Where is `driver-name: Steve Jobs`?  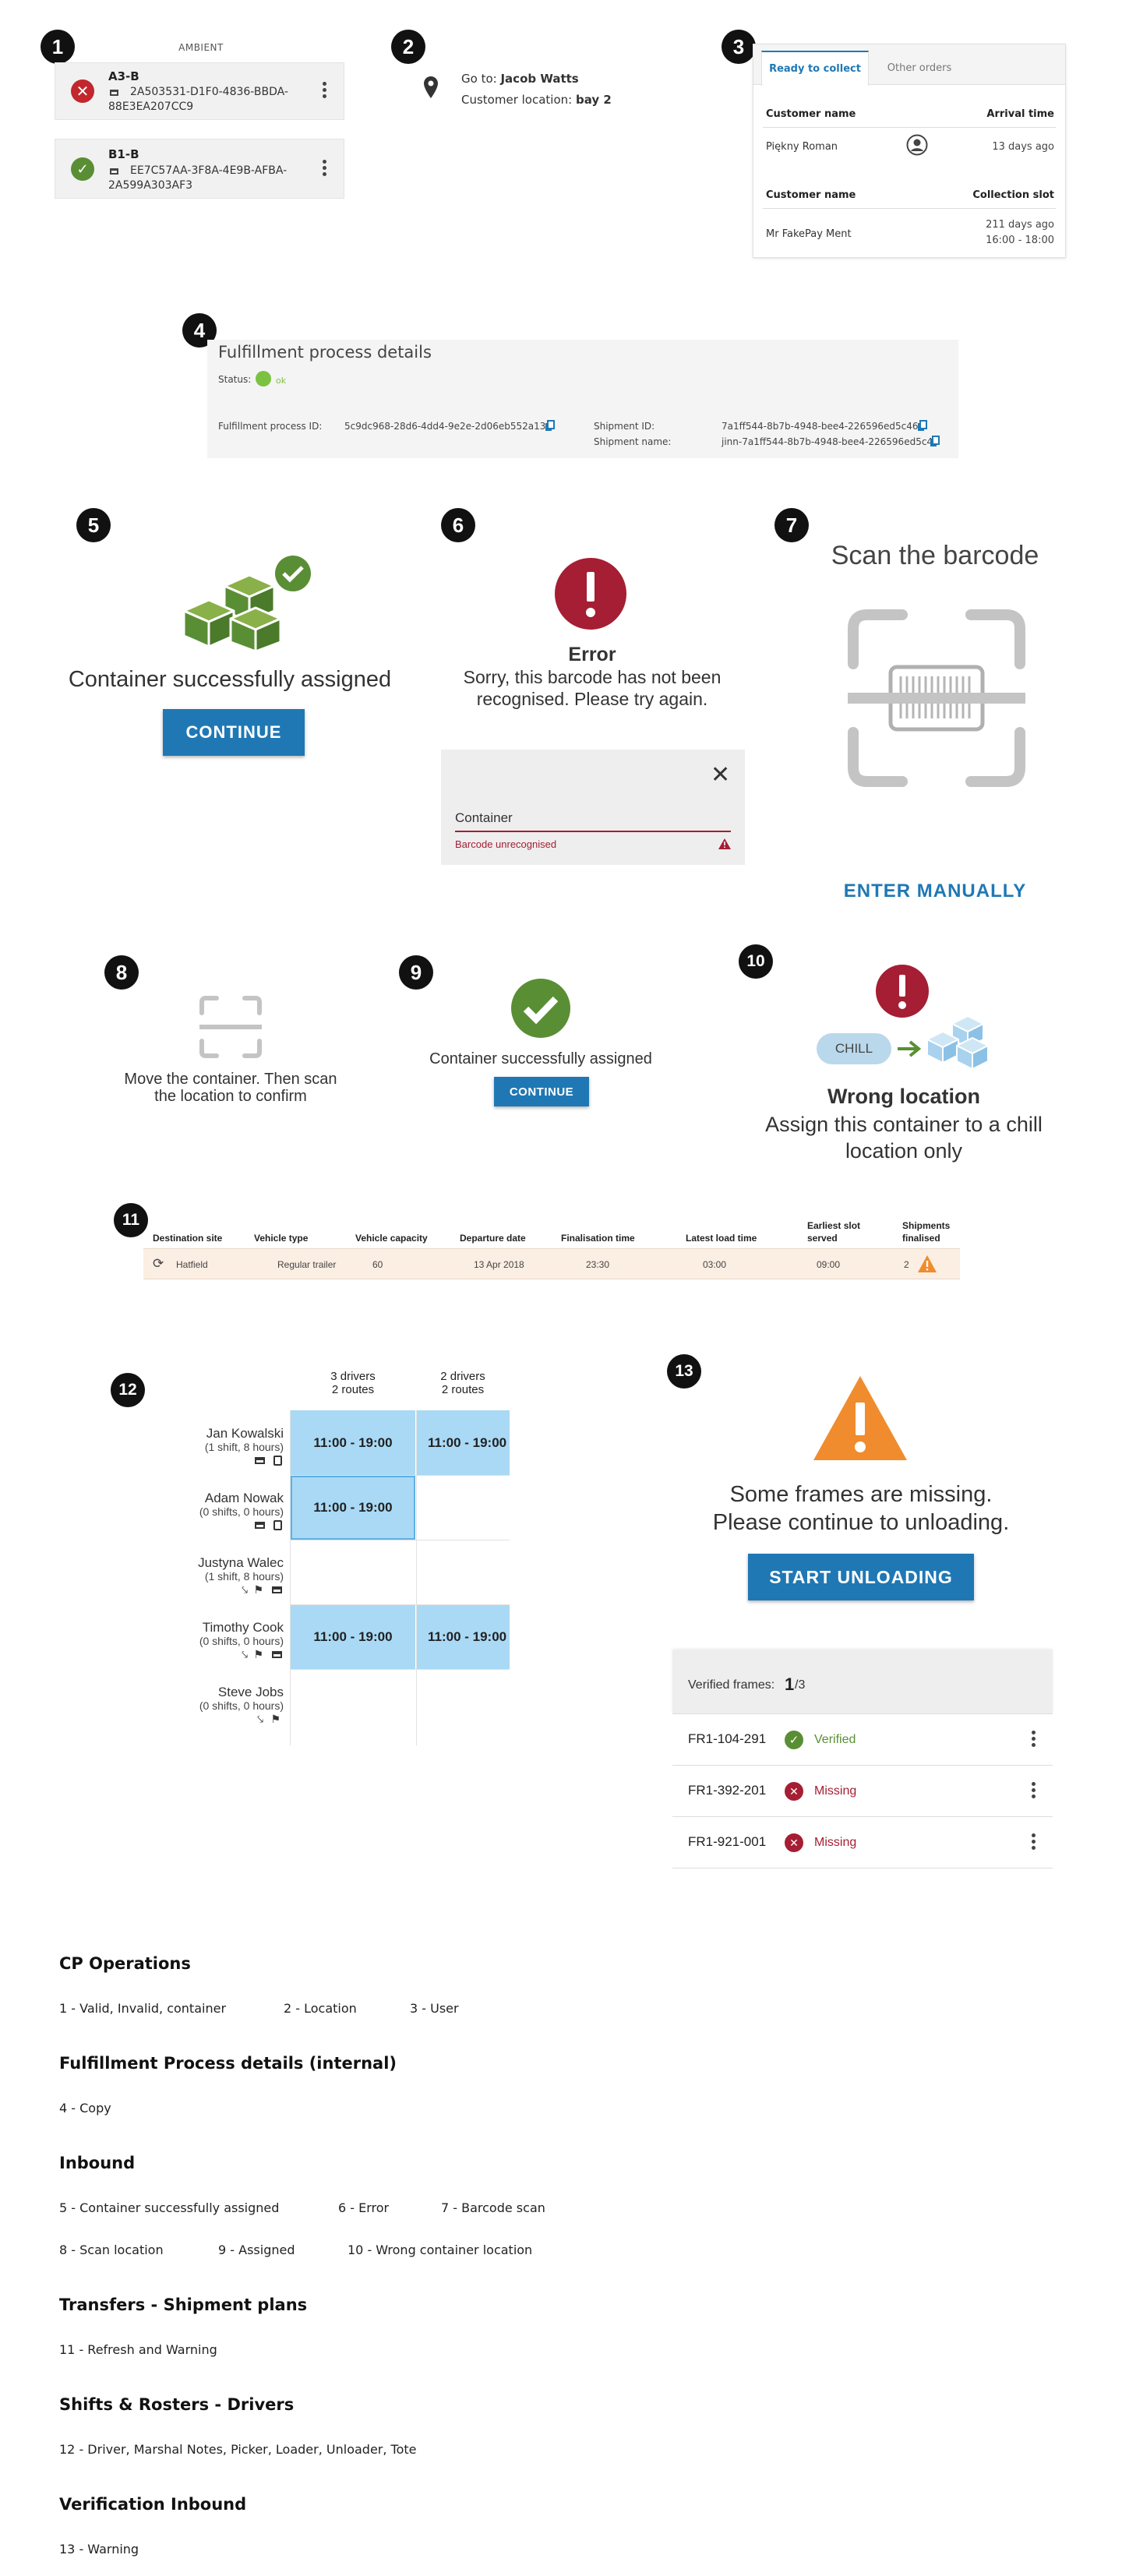
driver-name: Steve Jobs is located at coordinates (250, 1692).